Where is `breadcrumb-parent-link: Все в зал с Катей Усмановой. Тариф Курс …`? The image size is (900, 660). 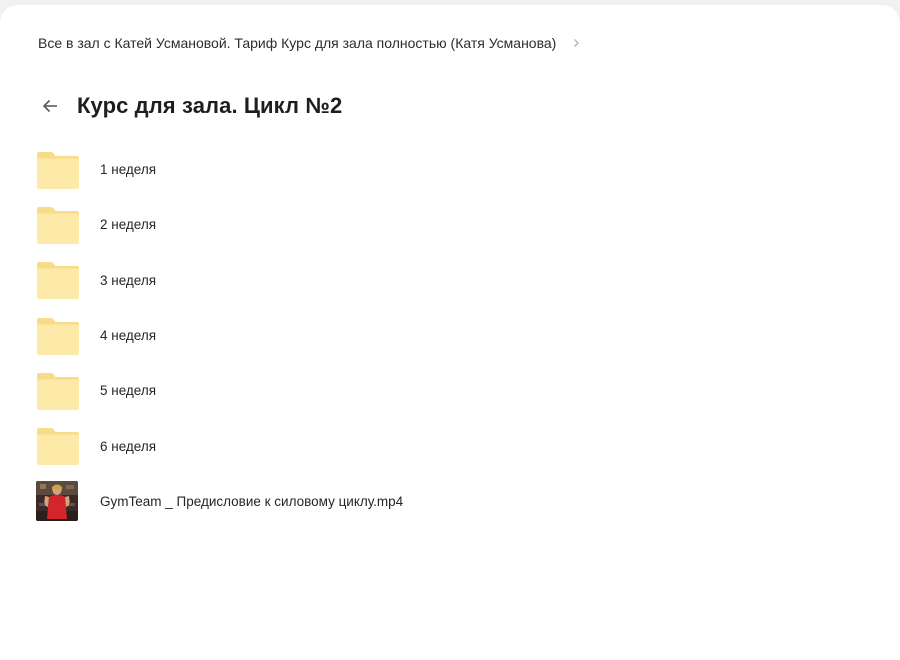
breadcrumb-parent-link: Все в зал с Катей Усмановой. Тариф Курс … is located at coordinates (297, 43).